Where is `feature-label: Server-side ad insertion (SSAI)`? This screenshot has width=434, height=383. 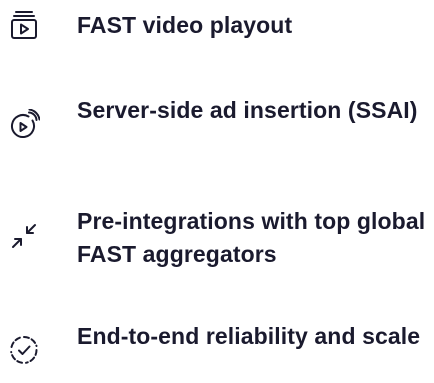
feature-label: Server-side ad insertion (SSAI) is located at coordinates (247, 110).